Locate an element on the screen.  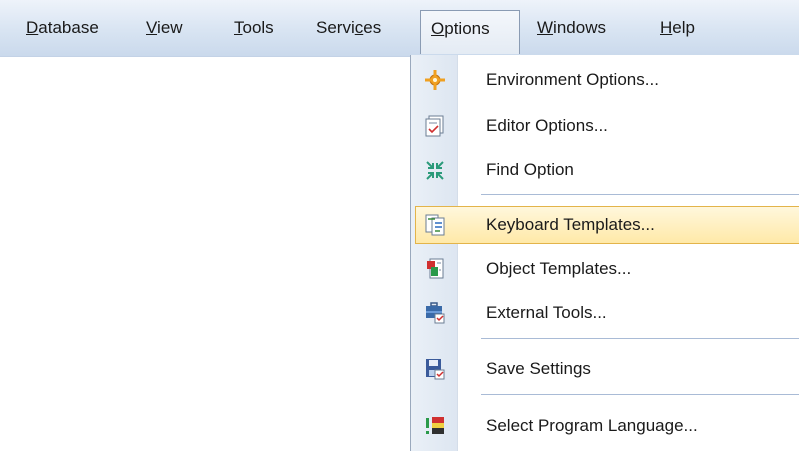
menu-services: Services is located at coordinates (348, 28).